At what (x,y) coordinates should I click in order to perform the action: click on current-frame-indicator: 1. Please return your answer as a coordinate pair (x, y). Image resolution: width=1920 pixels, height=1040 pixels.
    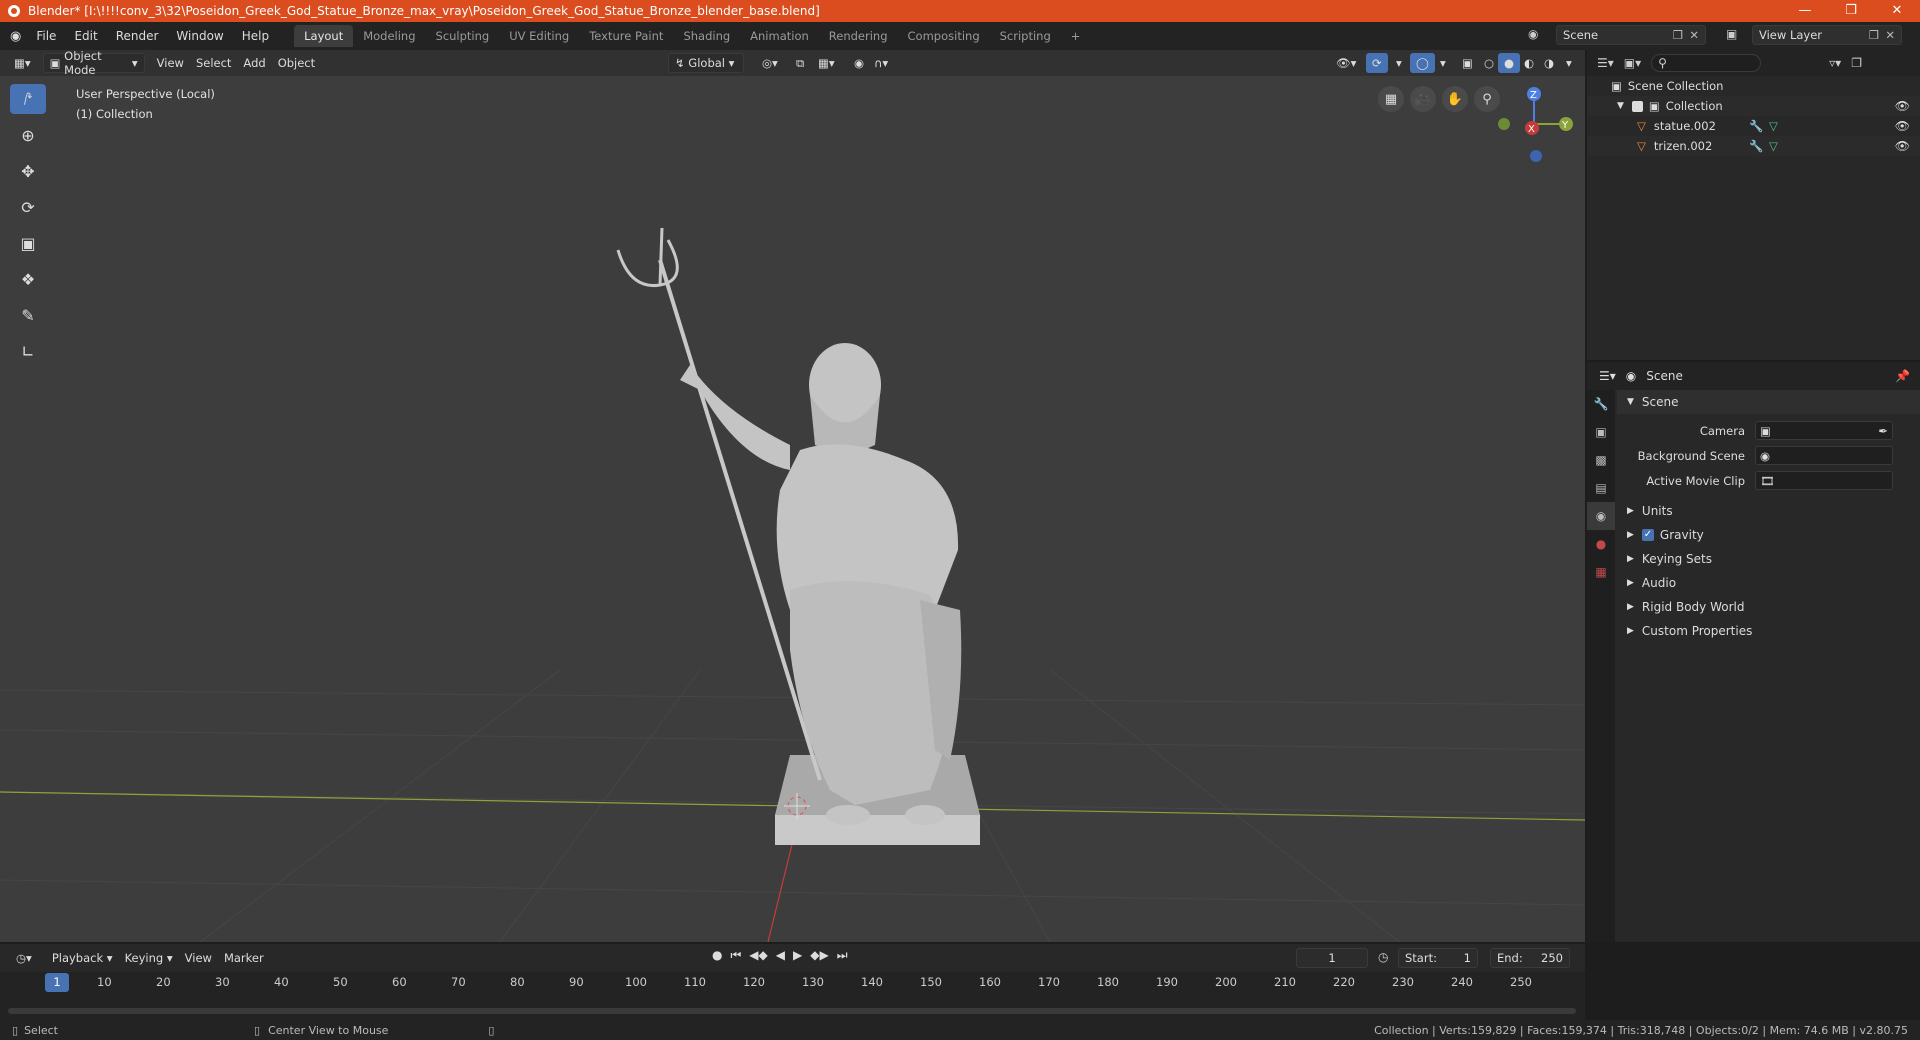
    Looking at the image, I should click on (57, 982).